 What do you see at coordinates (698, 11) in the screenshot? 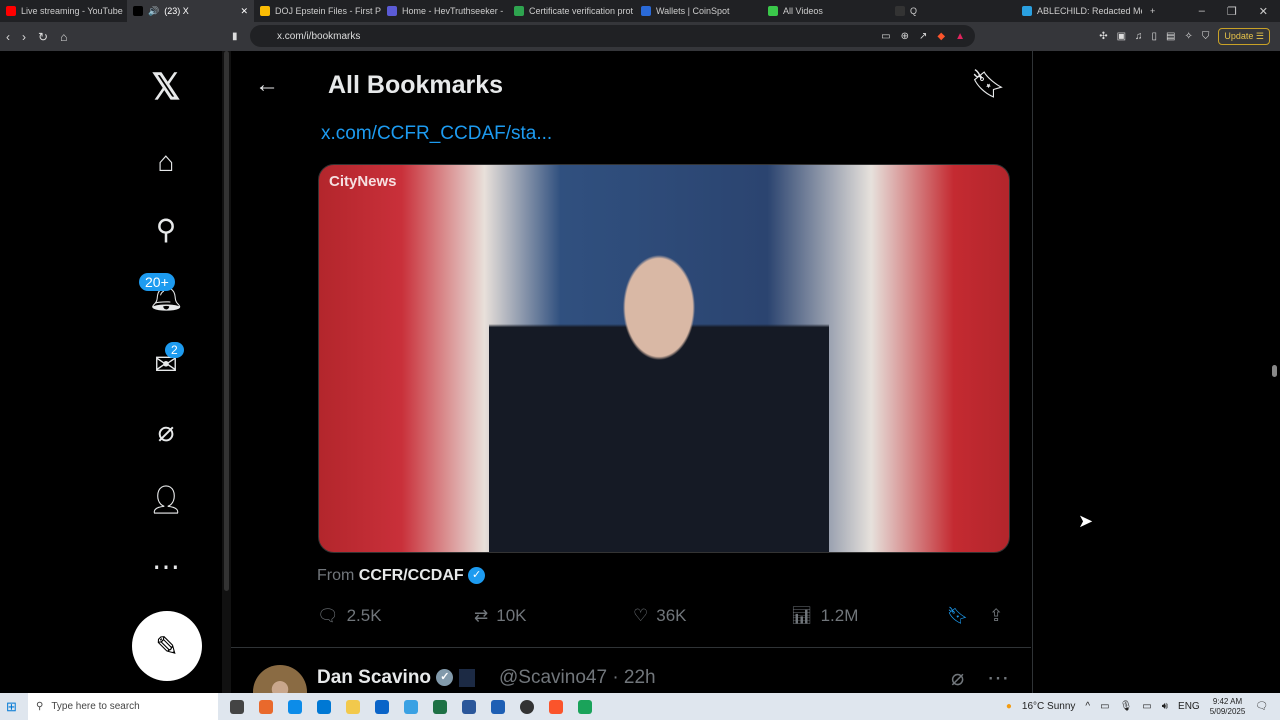
I see `browser-tab: Wallets | CoinSpot` at bounding box center [698, 11].